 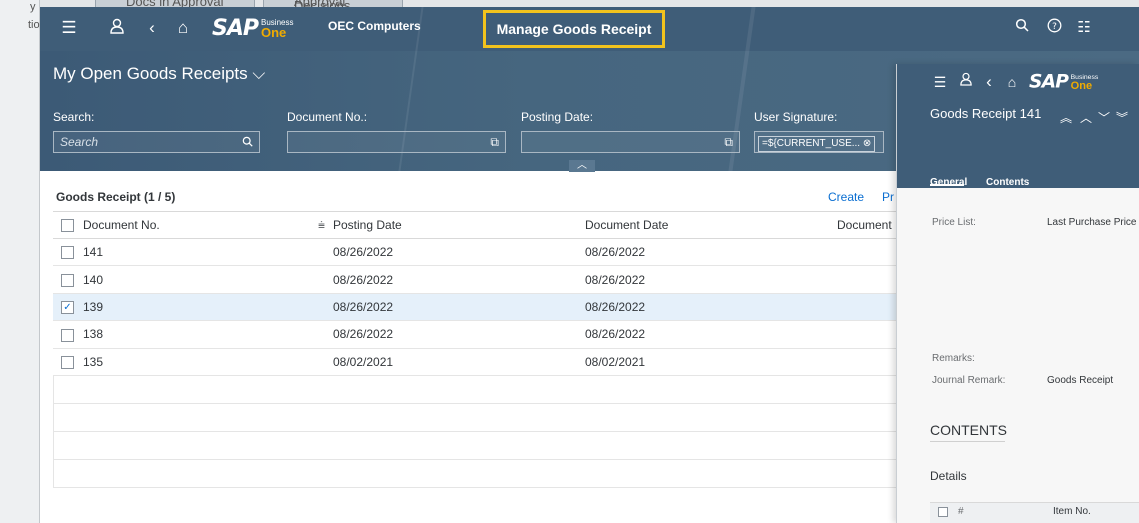 What do you see at coordinates (327, 117) in the screenshot?
I see `document-no-label: Document No.:` at bounding box center [327, 117].